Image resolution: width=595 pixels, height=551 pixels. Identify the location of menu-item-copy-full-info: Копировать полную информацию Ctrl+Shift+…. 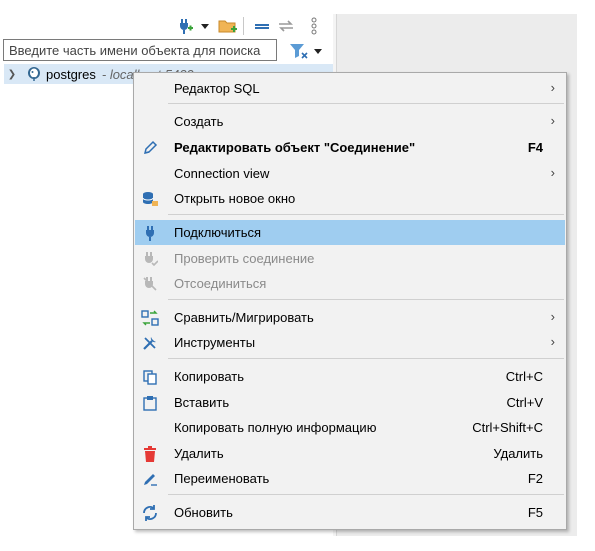
(350, 427).